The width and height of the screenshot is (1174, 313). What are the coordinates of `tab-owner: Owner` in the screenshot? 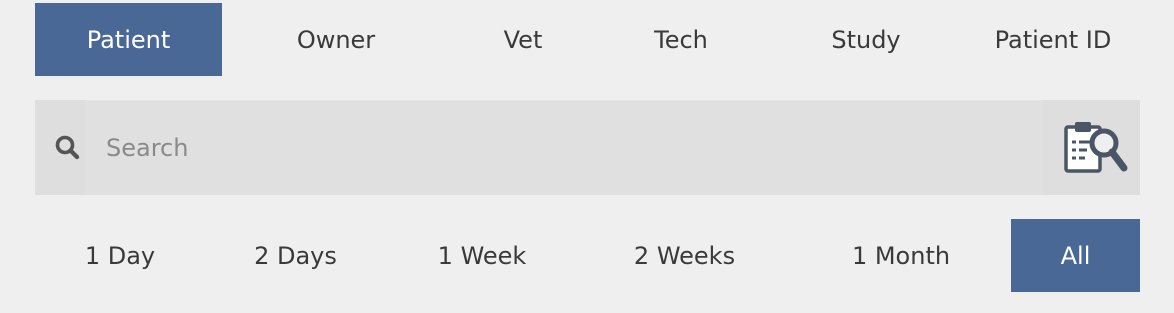 It's located at (336, 39).